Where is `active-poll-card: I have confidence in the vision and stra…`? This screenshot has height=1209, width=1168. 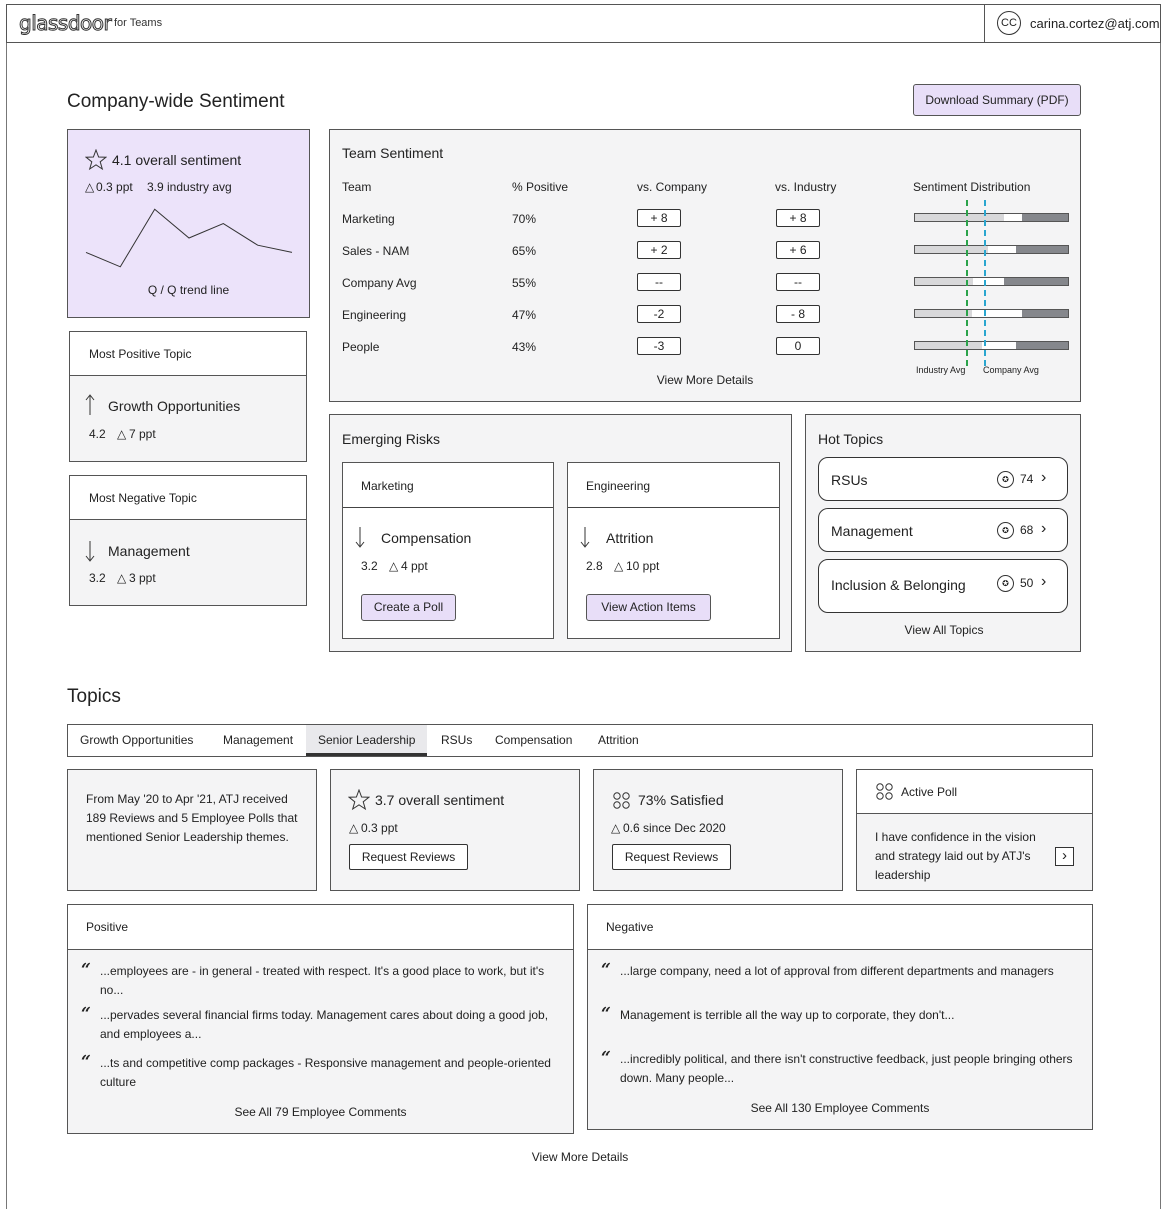 active-poll-card: I have confidence in the vision and stra… is located at coordinates (974, 852).